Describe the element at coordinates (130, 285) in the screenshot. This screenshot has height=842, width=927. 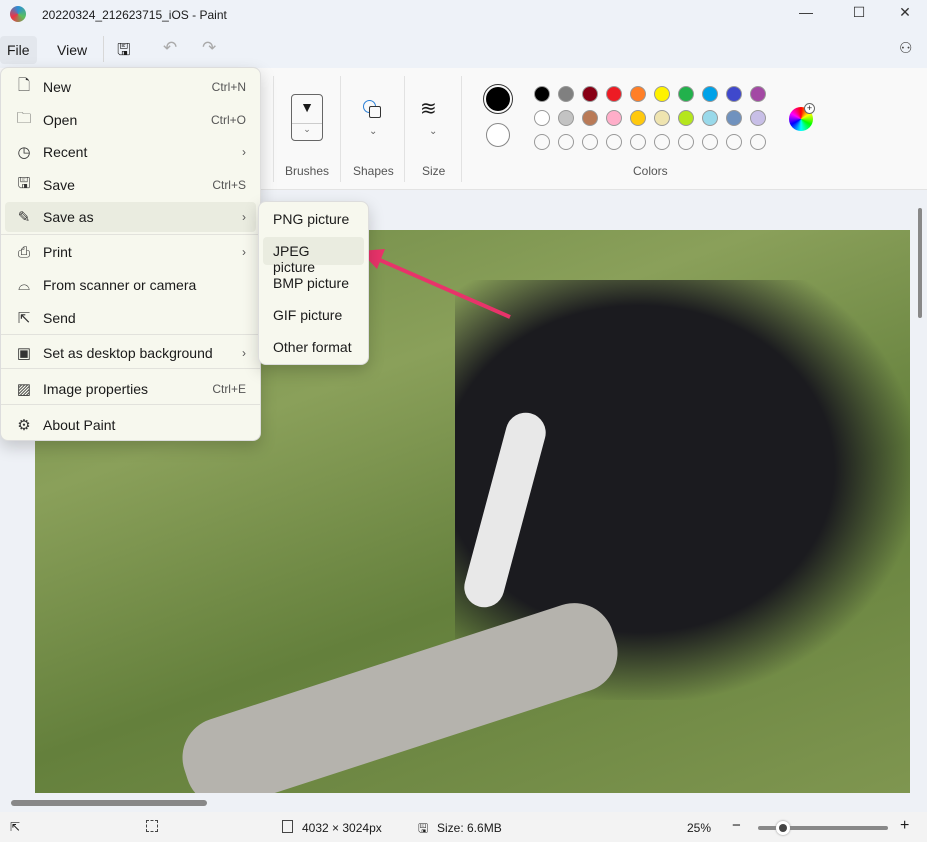
I see `menu-item-from-scanner-or-camera: ⌓ From scanner or camera` at that location.